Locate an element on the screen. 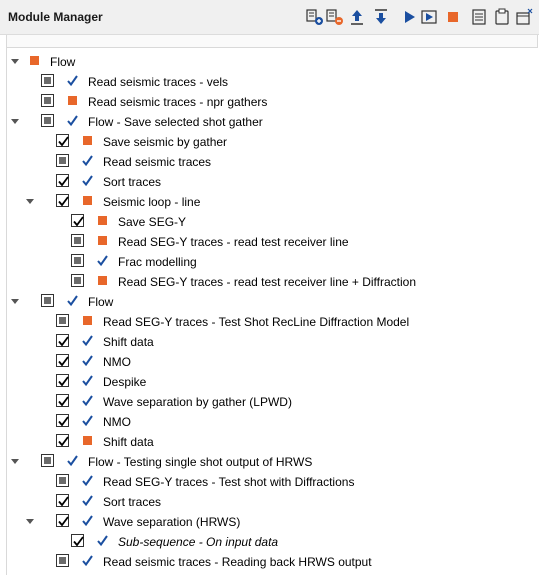  move-up-icon is located at coordinates (357, 17).